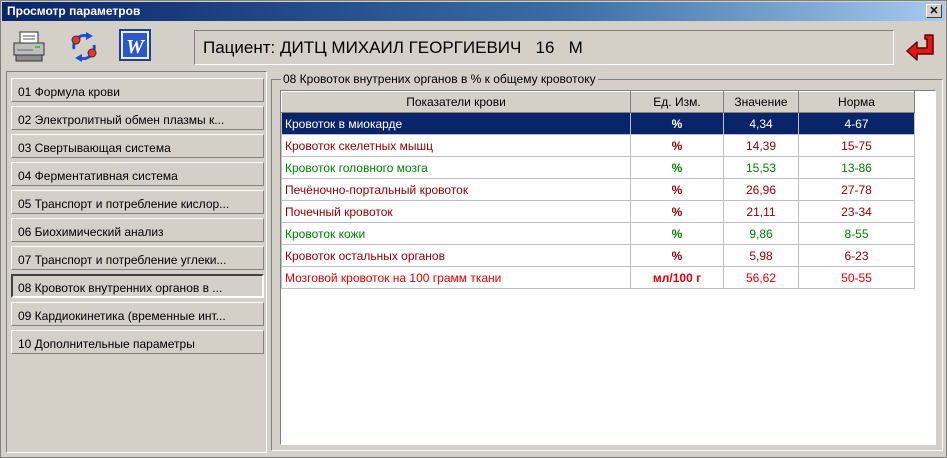  What do you see at coordinates (856, 145) in the screenshot?
I see `cell-norm: 15-75` at bounding box center [856, 145].